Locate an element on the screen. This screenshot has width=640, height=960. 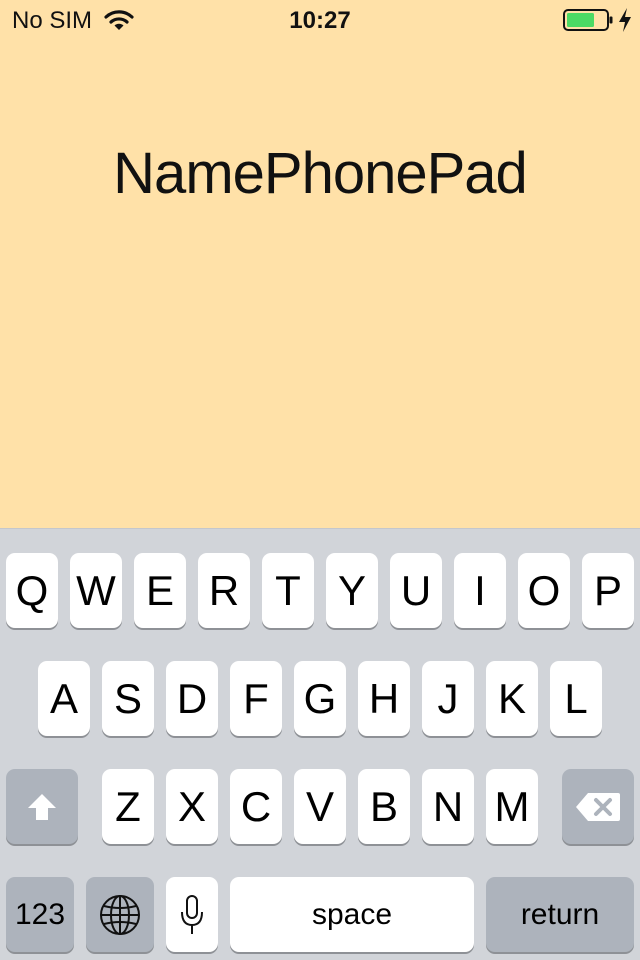
key-label: R is located at coordinates (224, 590).